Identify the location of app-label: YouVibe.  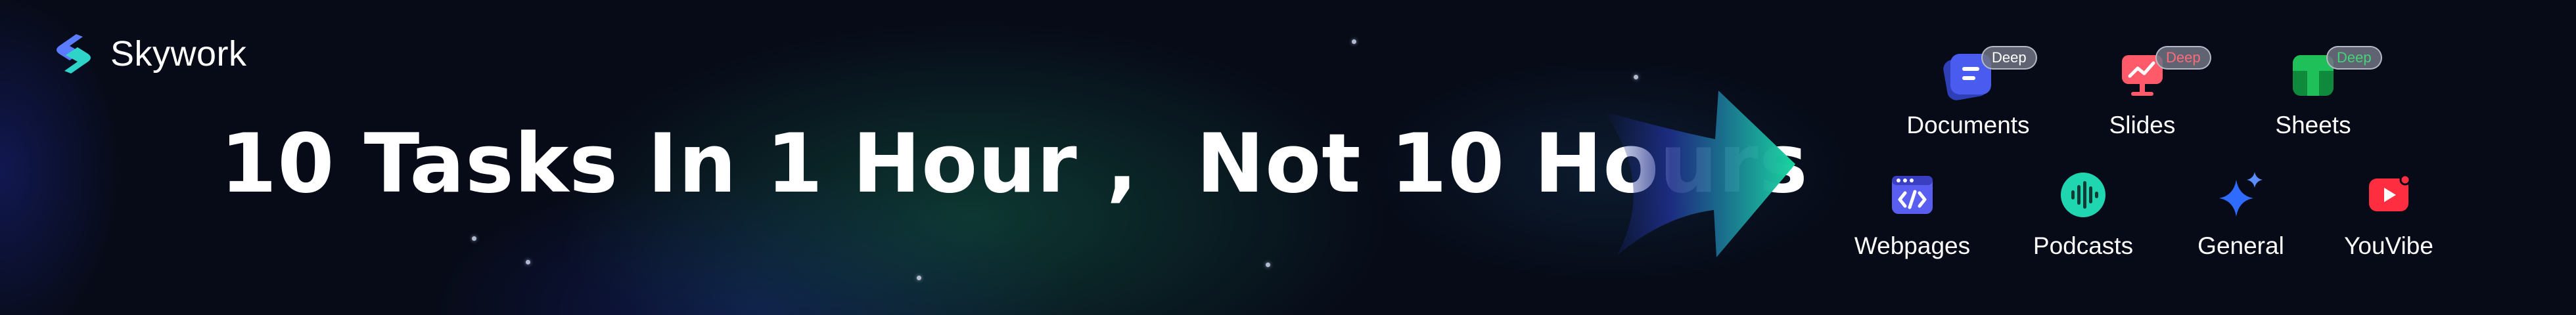
(2388, 245).